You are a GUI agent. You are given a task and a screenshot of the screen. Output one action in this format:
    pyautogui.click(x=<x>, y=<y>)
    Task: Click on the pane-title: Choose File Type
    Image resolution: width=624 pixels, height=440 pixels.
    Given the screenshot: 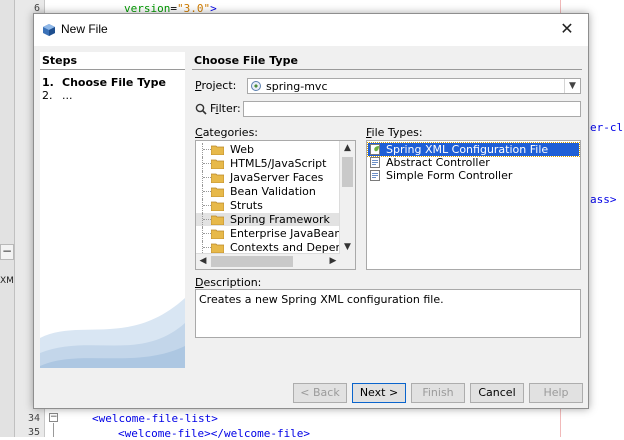 What is the action you would take?
    pyautogui.click(x=246, y=60)
    